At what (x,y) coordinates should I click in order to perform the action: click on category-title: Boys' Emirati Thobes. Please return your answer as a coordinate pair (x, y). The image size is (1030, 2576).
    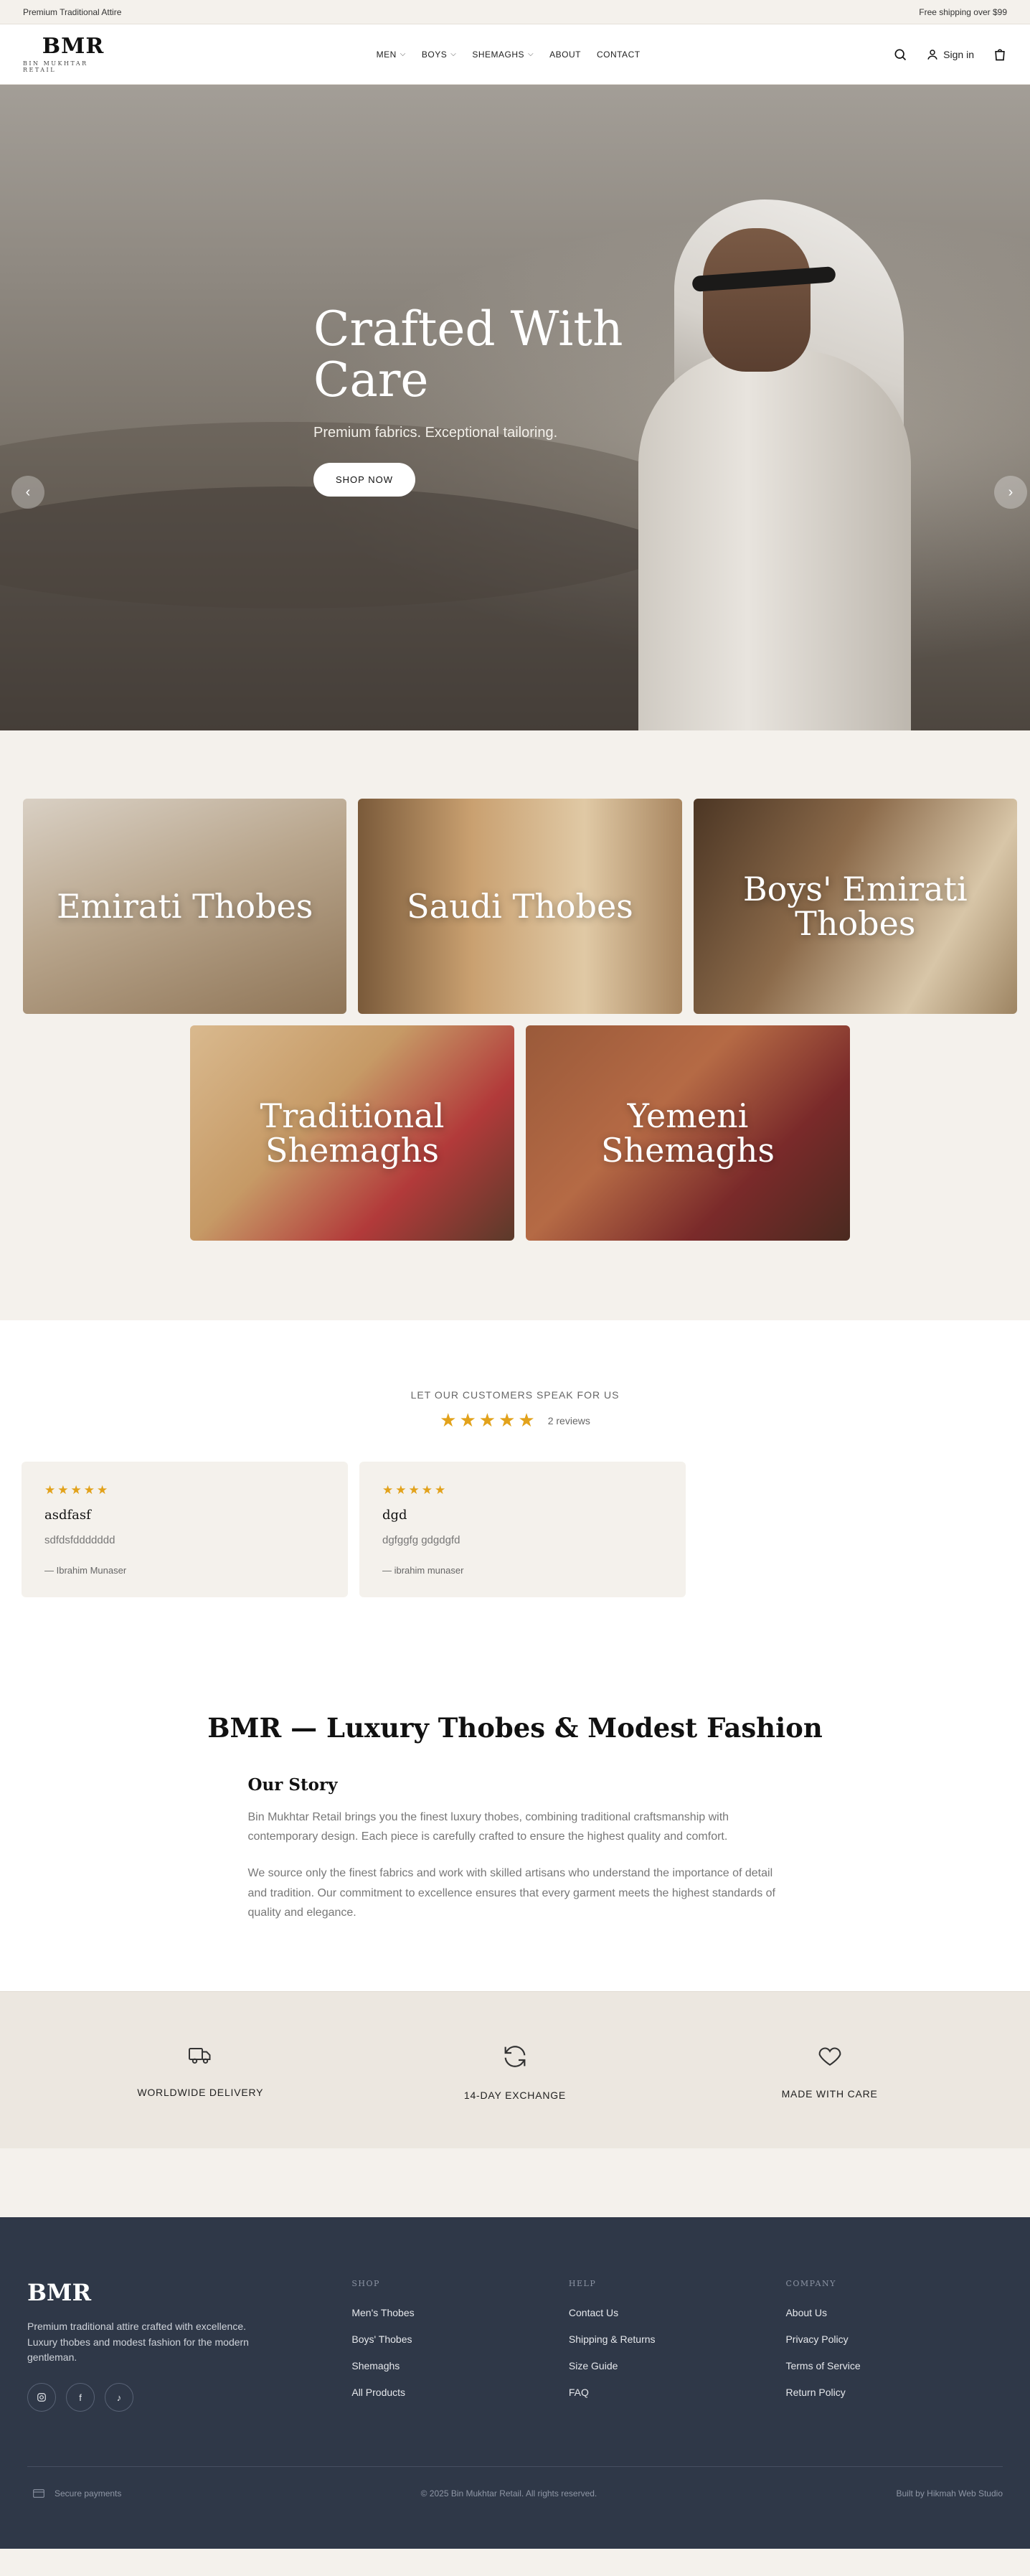
    Looking at the image, I should click on (855, 906).